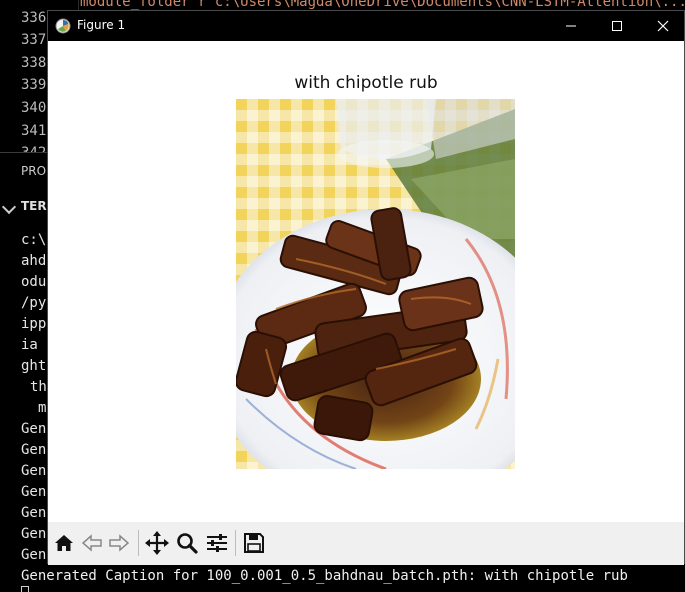 The width and height of the screenshot is (685, 592). Describe the element at coordinates (119, 543) in the screenshot. I see `forward-icon` at that location.